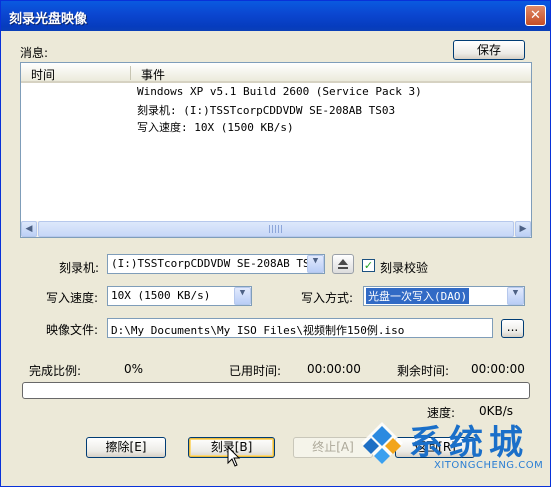  I want to click on burner-select: (I:)TSSTcorpCDDVDW SE-208AB TS03 ▼, so click(216, 264).